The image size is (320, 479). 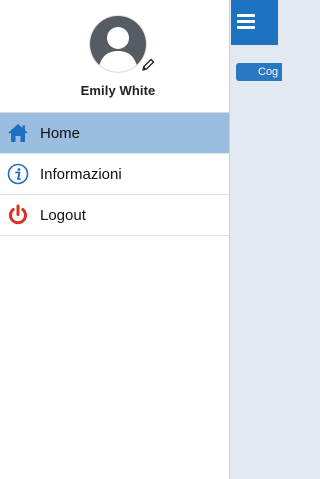 I want to click on cog-button: Cog, so click(x=259, y=72).